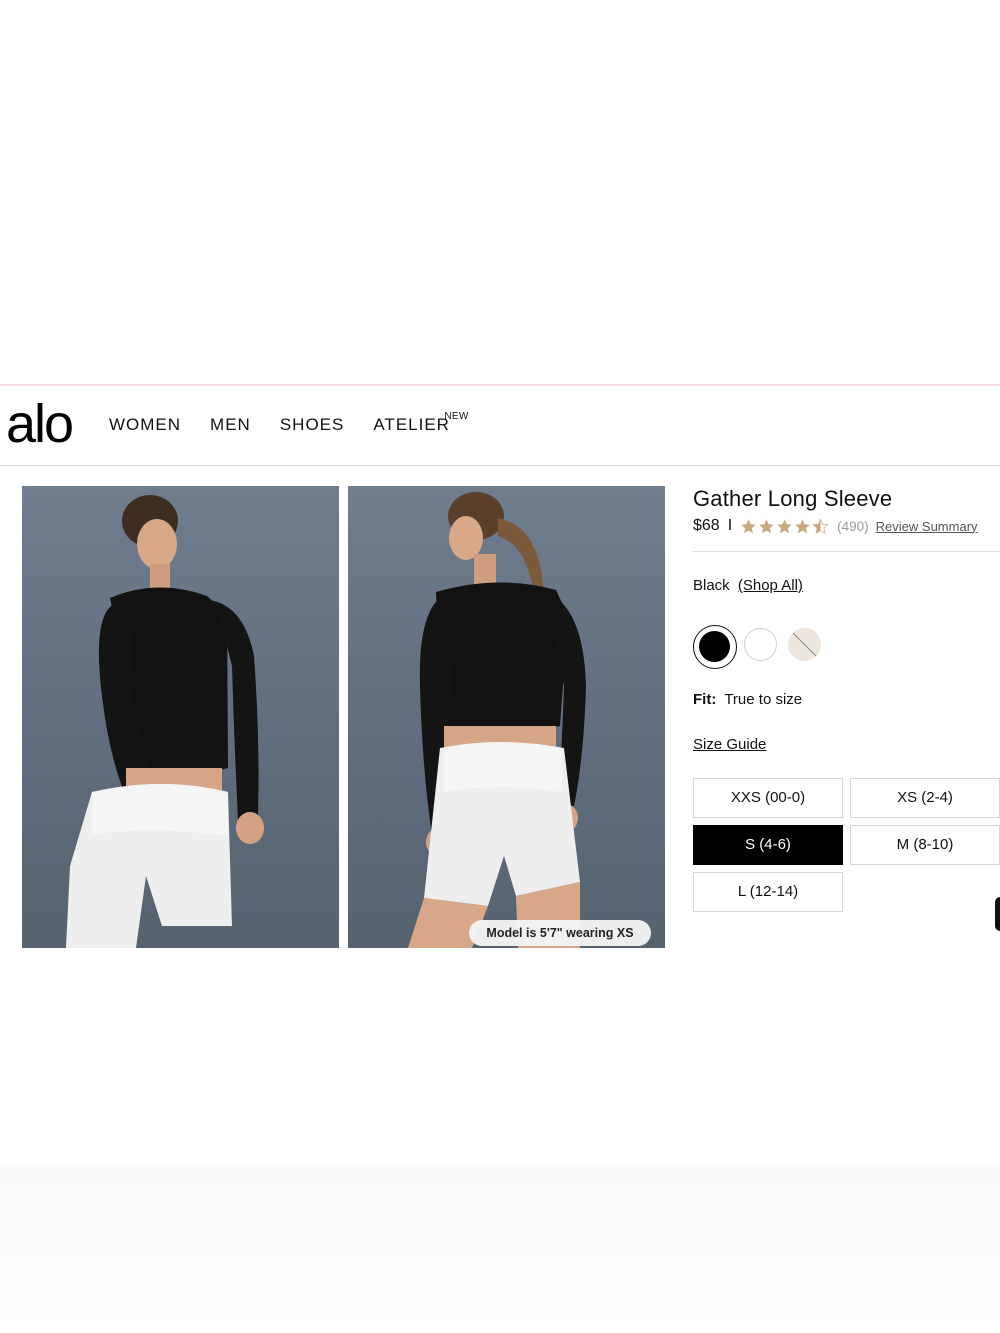 This screenshot has width=1000, height=1333. What do you see at coordinates (456, 416) in the screenshot?
I see `new-badge: NEW` at bounding box center [456, 416].